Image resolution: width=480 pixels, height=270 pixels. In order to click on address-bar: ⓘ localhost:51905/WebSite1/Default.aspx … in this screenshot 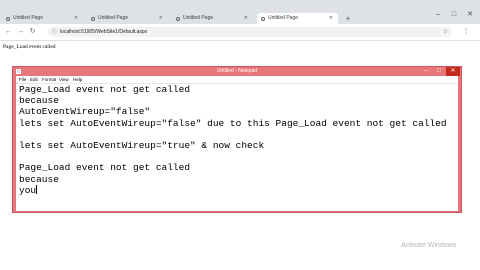, I will do `click(250, 32)`.